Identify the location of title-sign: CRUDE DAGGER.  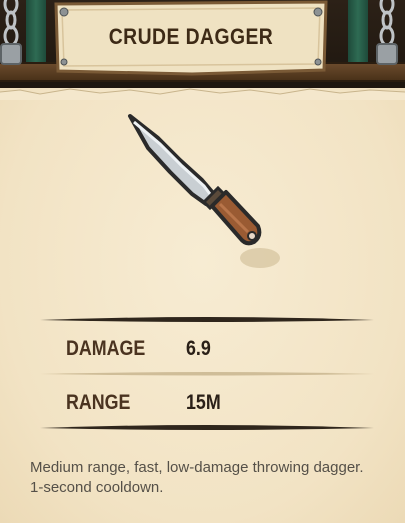
(191, 38).